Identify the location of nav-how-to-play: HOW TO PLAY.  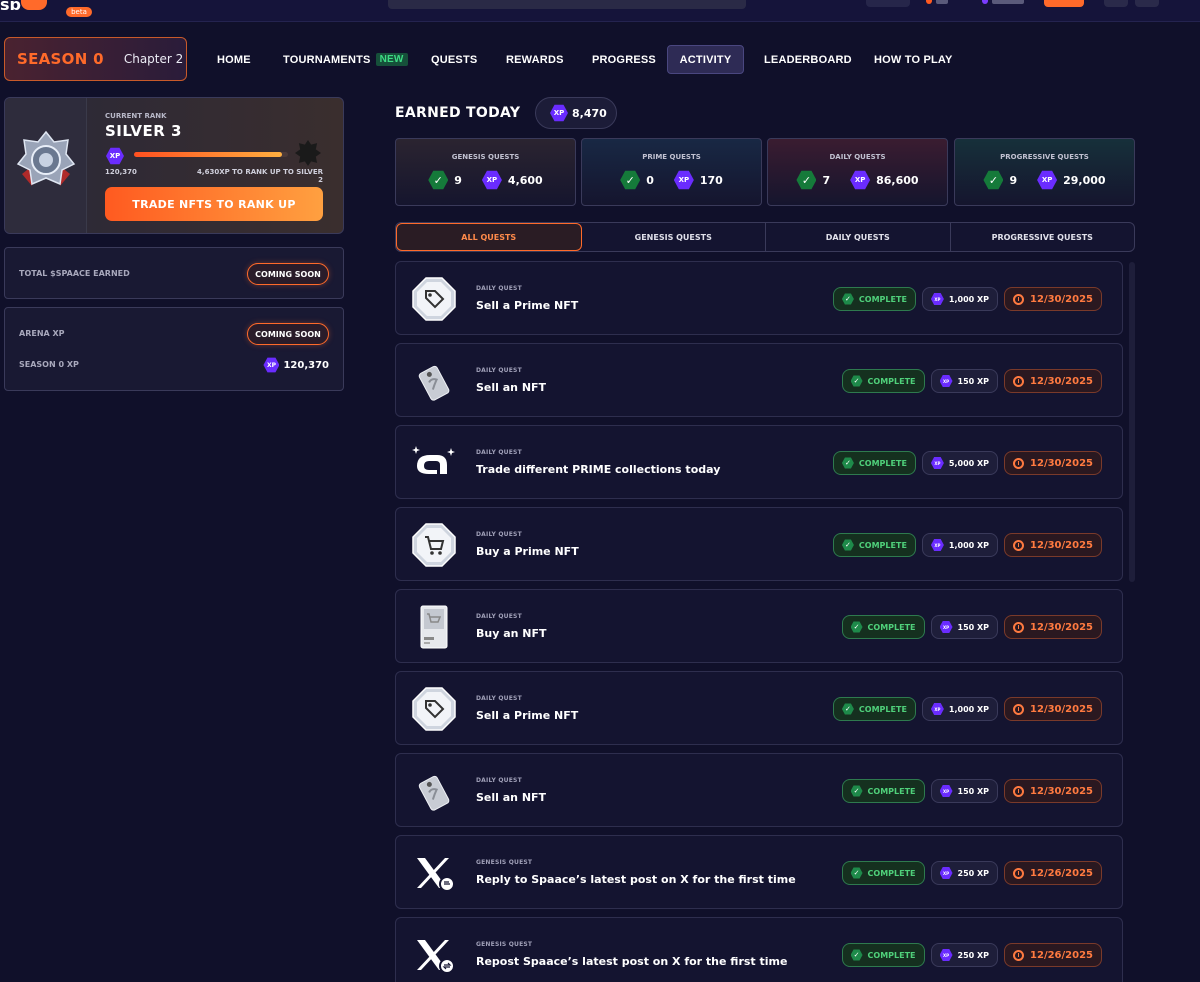
(913, 59).